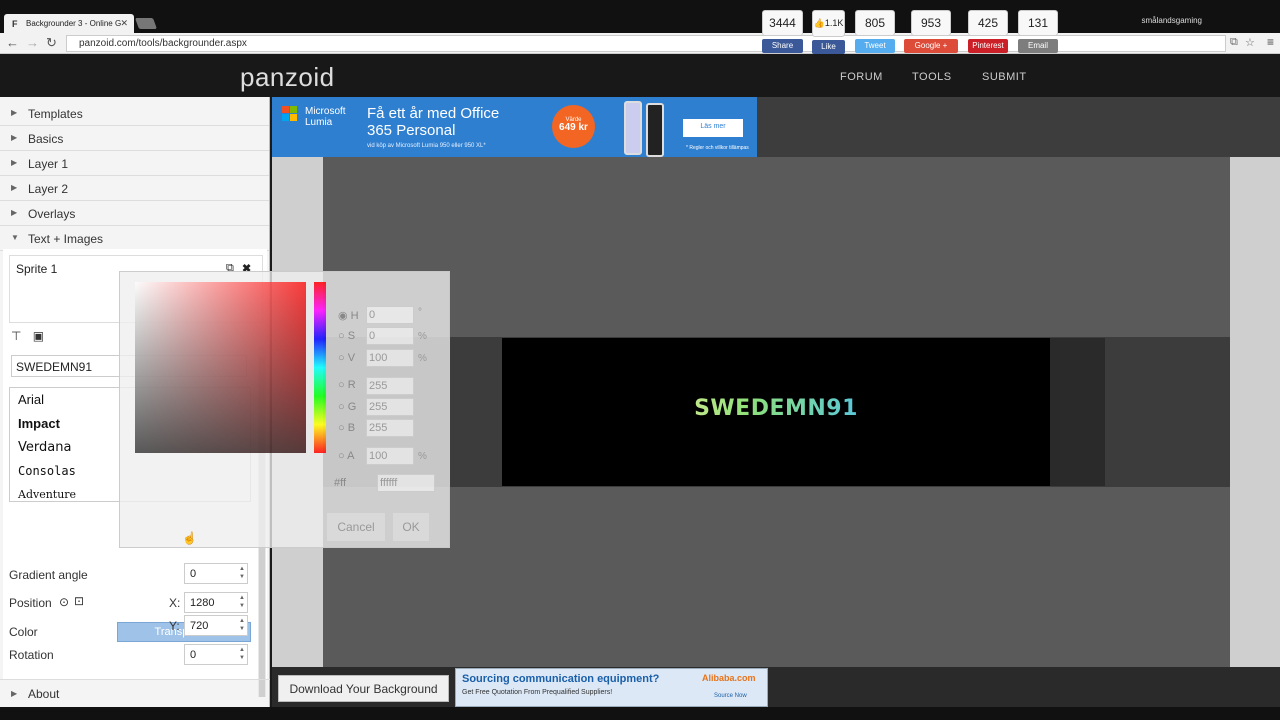  What do you see at coordinates (216, 625) in the screenshot?
I see `position-y-input: 720 ▲ ▼` at bounding box center [216, 625].